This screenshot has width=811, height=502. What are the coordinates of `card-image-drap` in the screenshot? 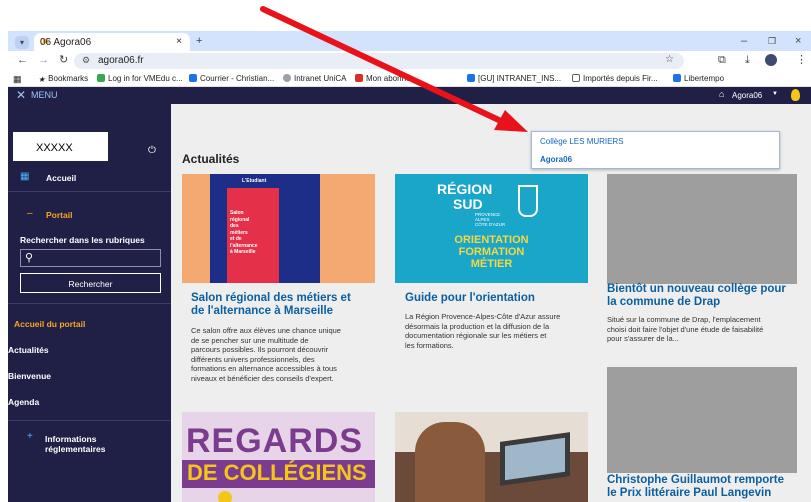 It's located at (702, 229).